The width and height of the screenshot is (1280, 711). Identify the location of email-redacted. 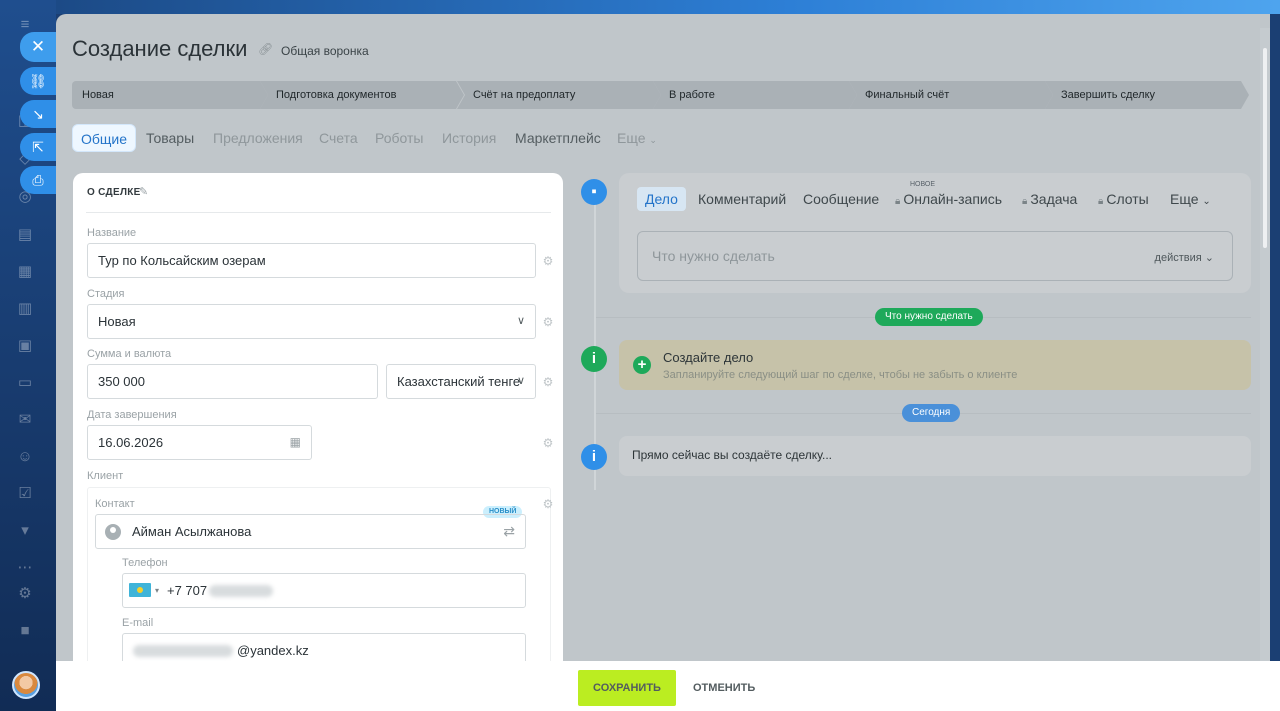
(183, 651).